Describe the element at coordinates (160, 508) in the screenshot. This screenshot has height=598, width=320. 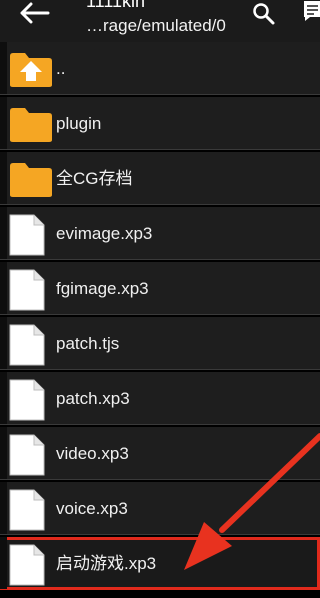
I see `file-row: voice.xp3` at that location.